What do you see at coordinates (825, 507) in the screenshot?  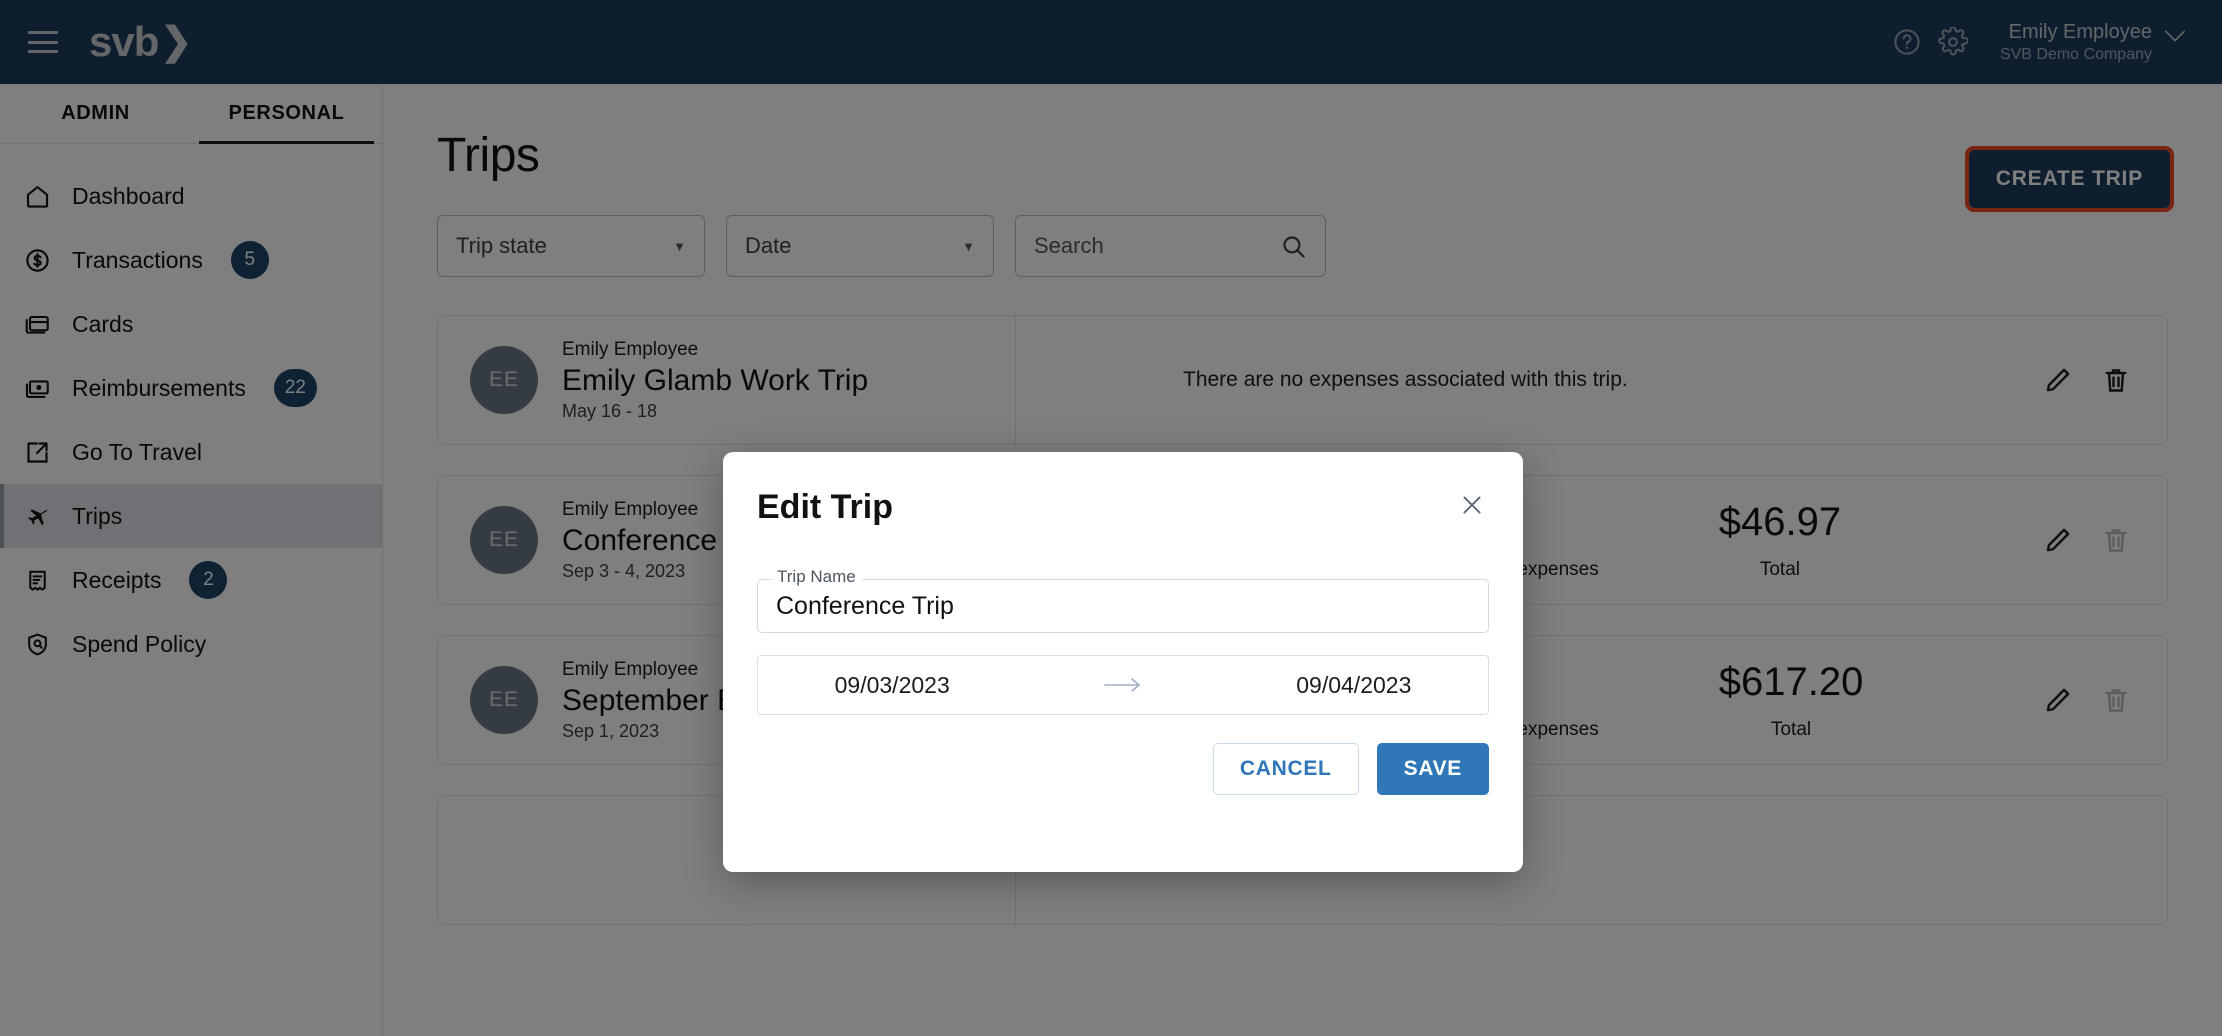 I see `modal-title: Edit Trip` at bounding box center [825, 507].